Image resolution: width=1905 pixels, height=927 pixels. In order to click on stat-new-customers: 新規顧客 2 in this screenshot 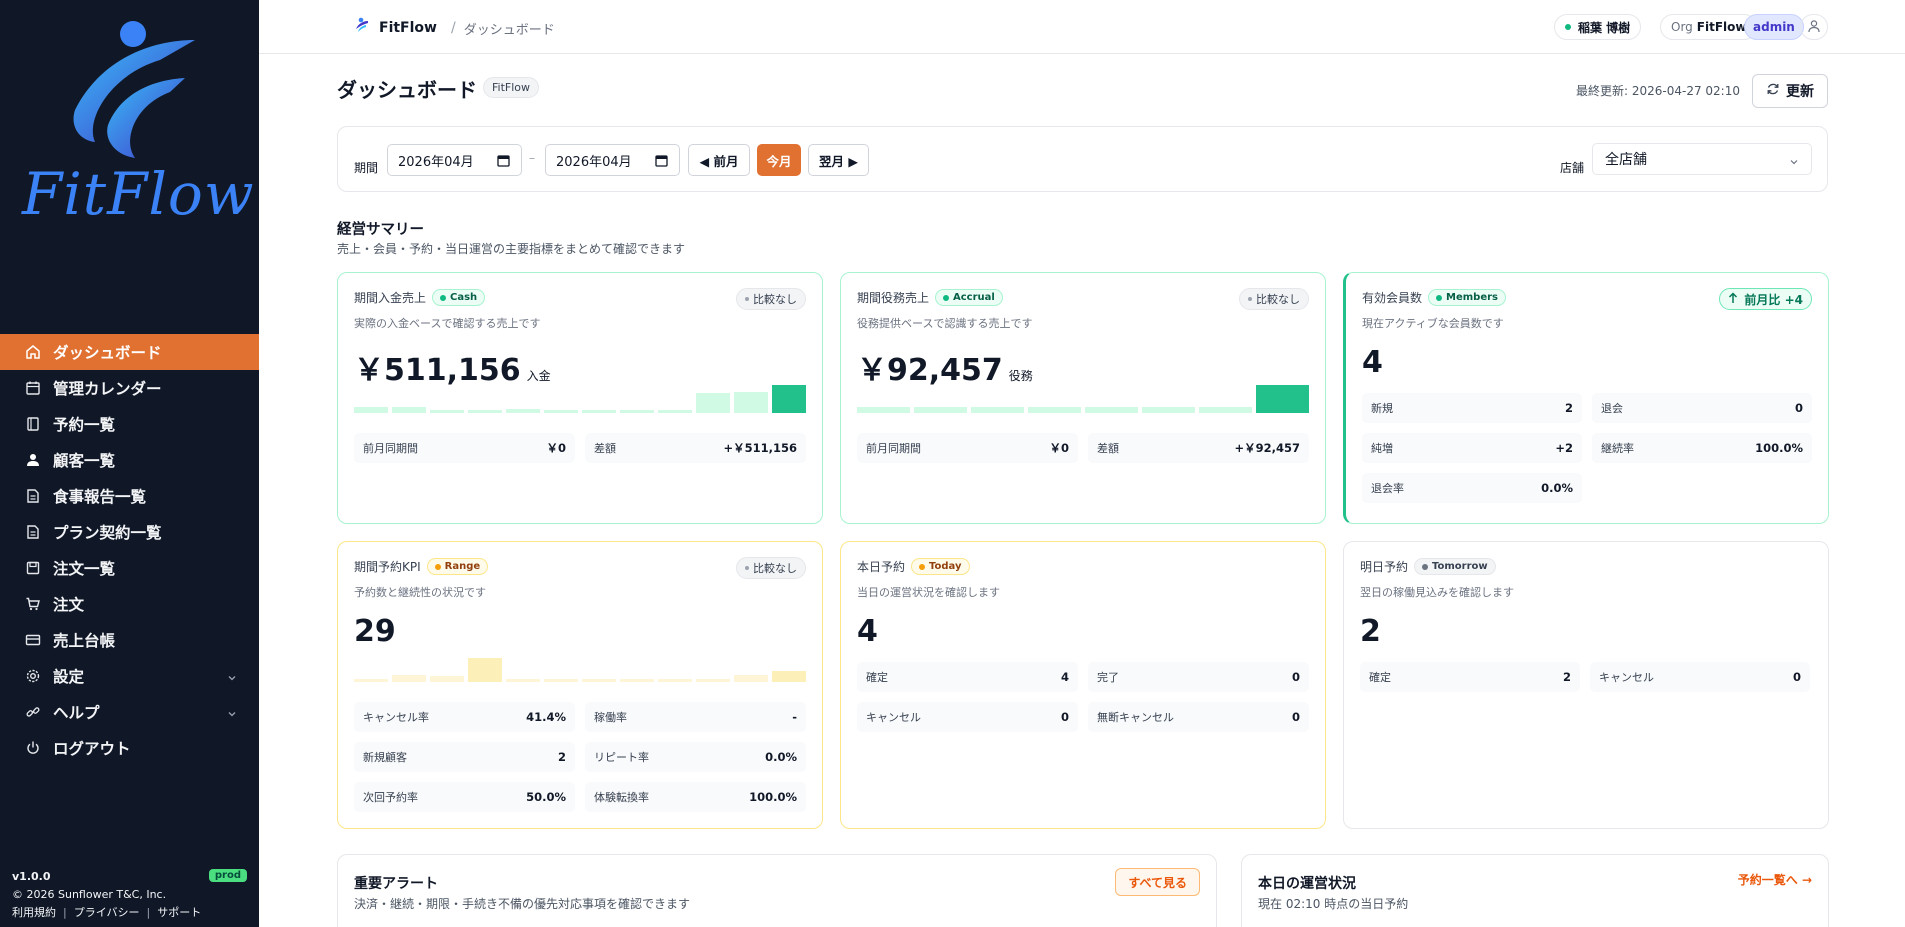, I will do `click(464, 757)`.